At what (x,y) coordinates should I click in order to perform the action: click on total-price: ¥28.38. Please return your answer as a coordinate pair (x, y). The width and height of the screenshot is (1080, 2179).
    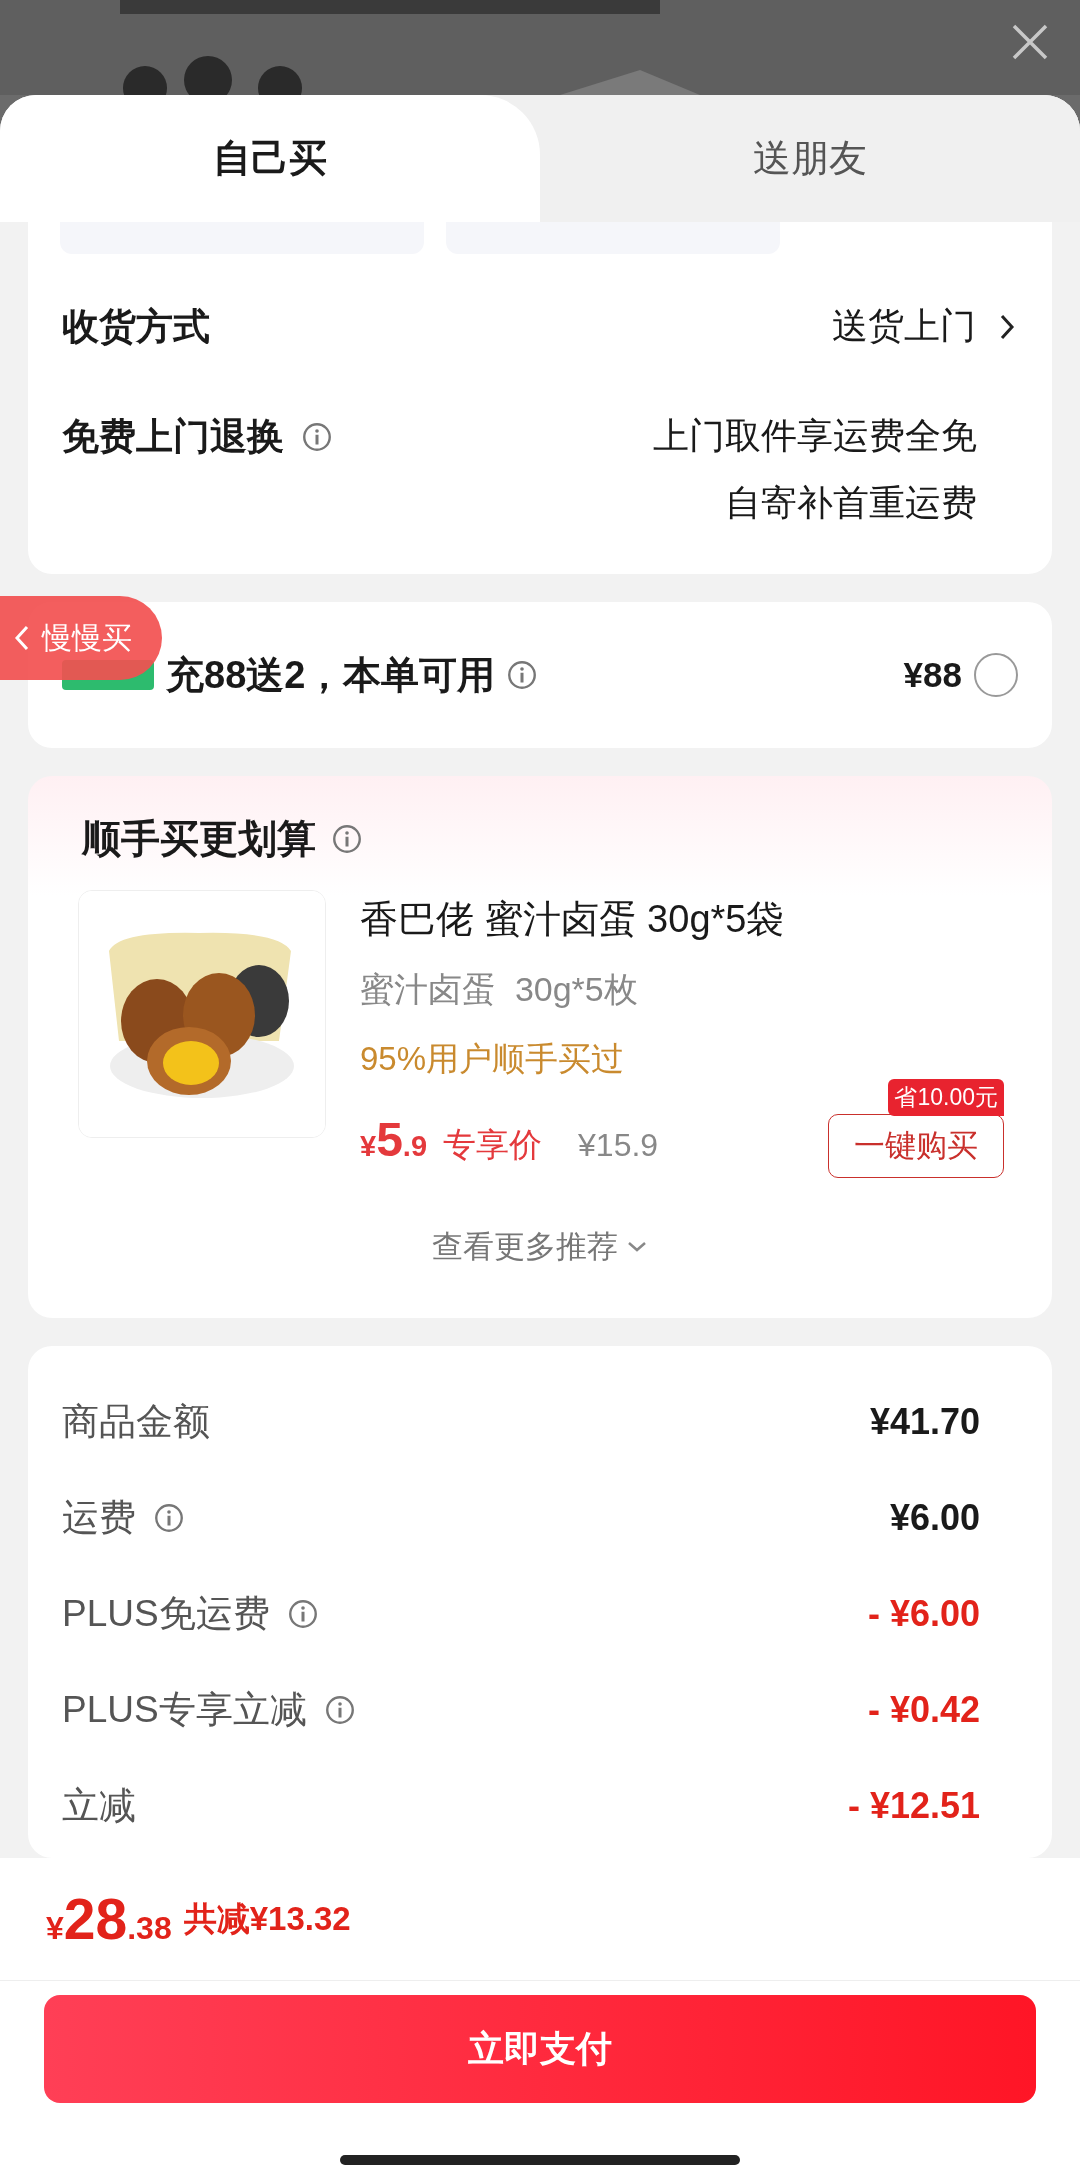
    Looking at the image, I should click on (109, 1919).